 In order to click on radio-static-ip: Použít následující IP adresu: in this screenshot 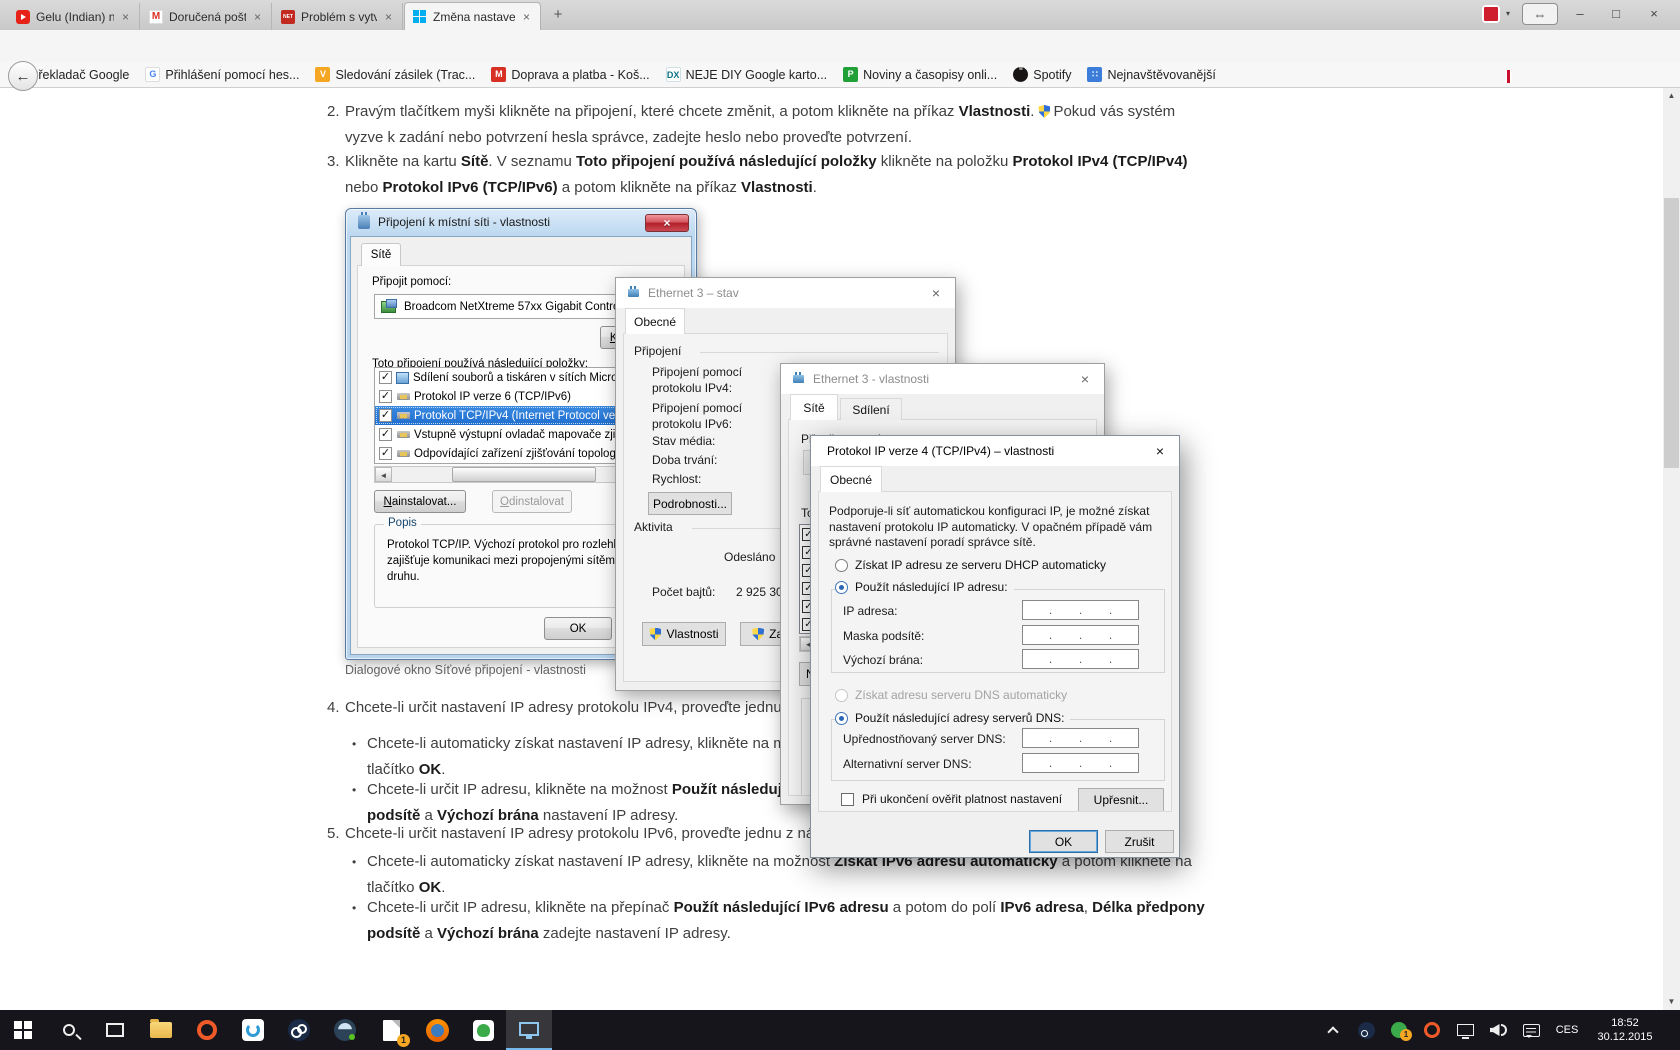, I will do `click(924, 587)`.